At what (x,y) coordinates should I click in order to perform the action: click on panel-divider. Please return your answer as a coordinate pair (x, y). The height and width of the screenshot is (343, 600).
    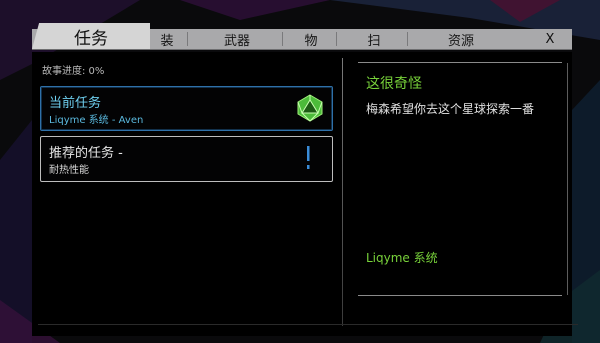
    Looking at the image, I should click on (342, 192).